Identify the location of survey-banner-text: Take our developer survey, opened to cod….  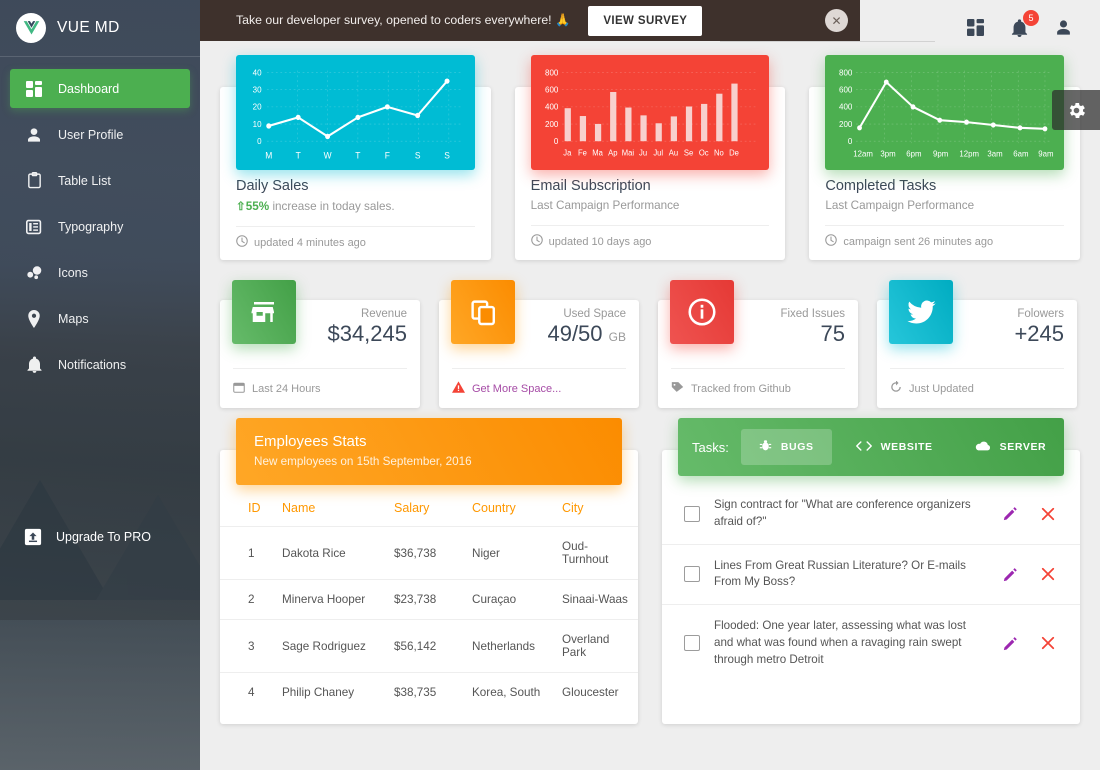
(403, 20).